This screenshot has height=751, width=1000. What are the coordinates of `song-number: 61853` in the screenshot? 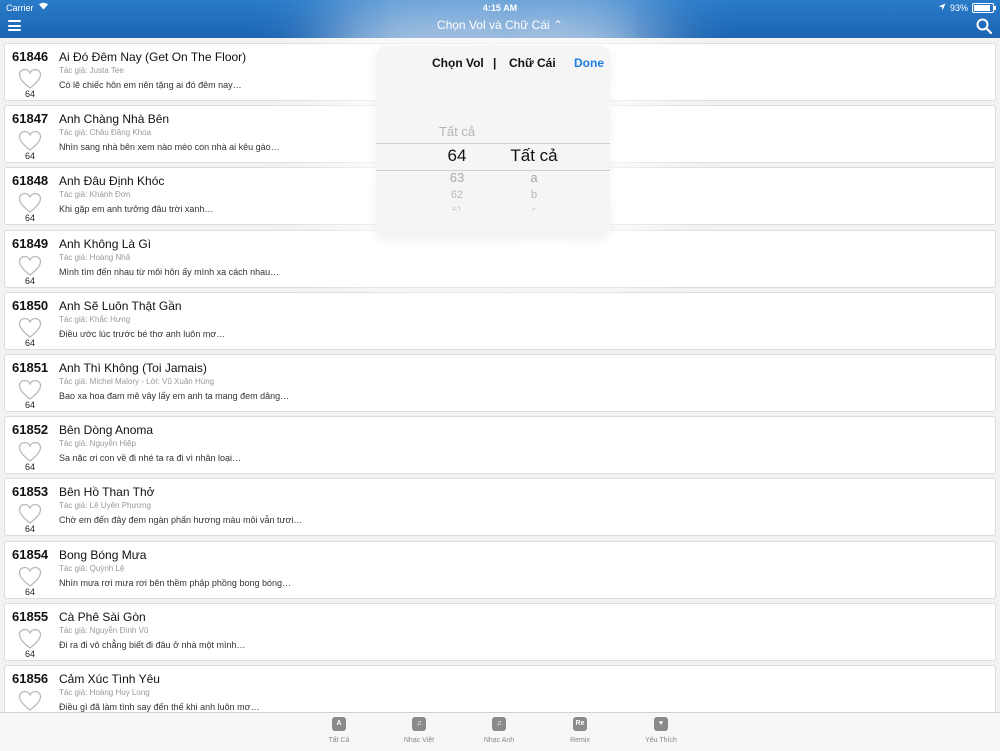 It's located at (30, 492).